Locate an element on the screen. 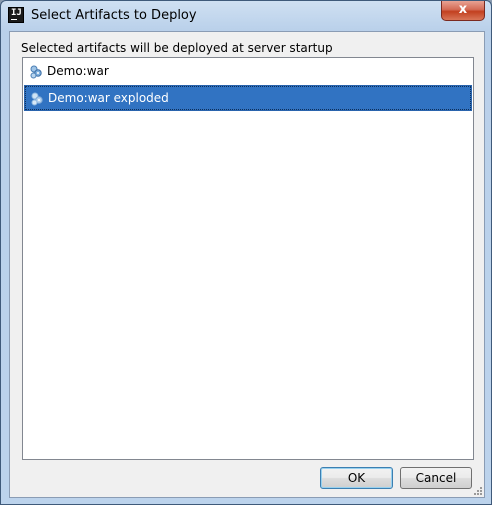 The image size is (492, 505). cancel-button: Cancel is located at coordinates (436, 478).